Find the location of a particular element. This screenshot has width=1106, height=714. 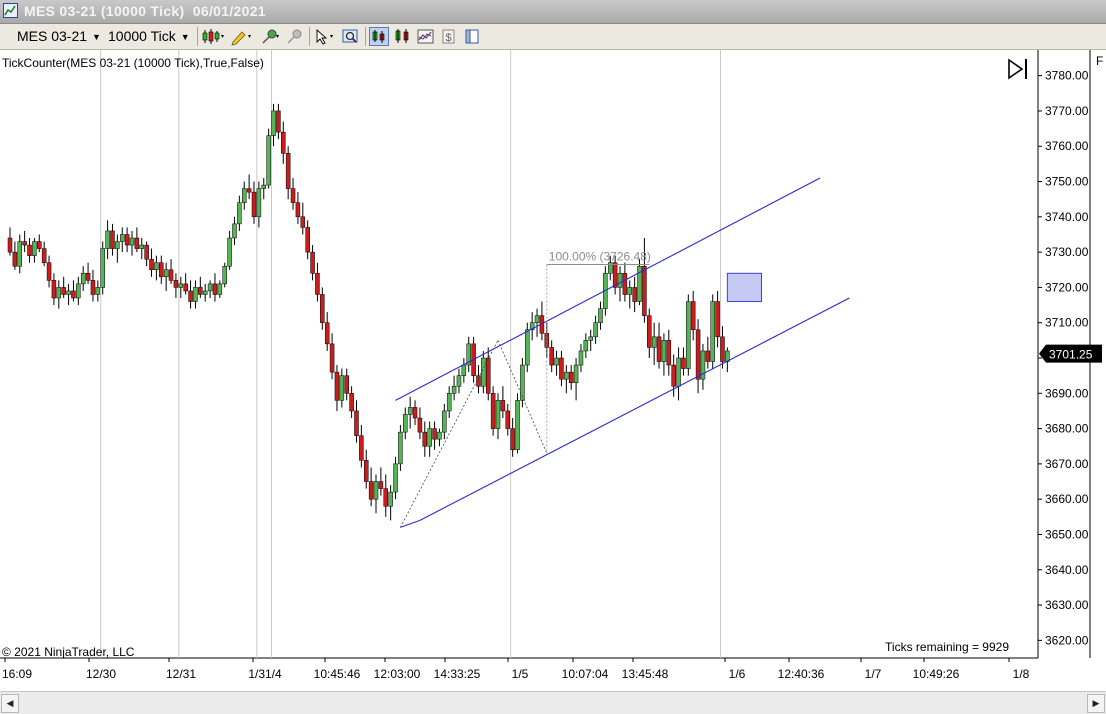

price-axis-label: 3770.00 is located at coordinates (1067, 111).